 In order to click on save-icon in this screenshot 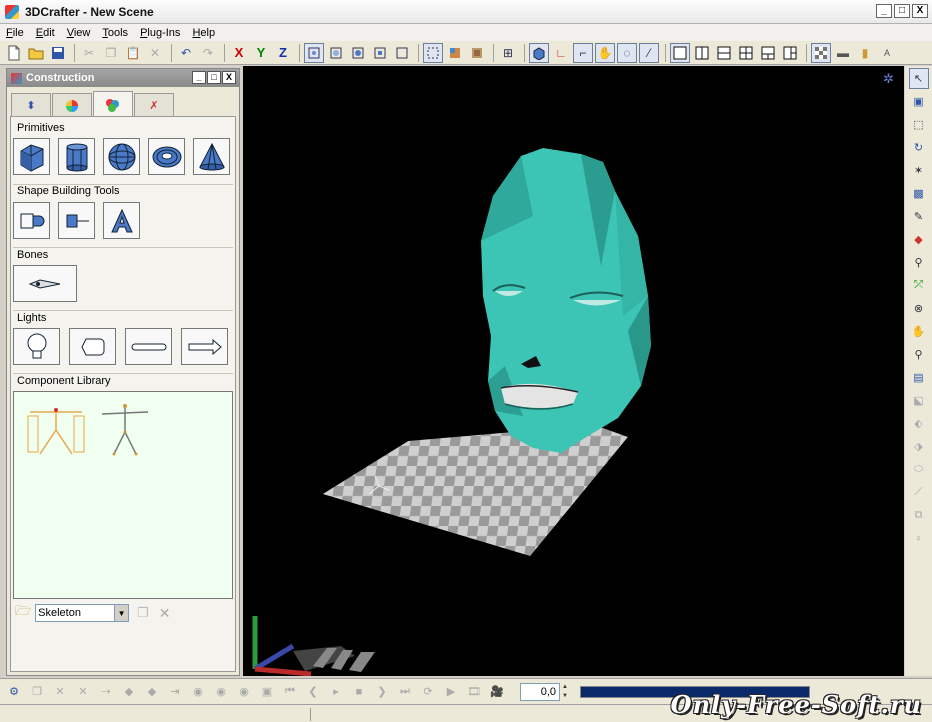, I will do `click(58, 53)`.